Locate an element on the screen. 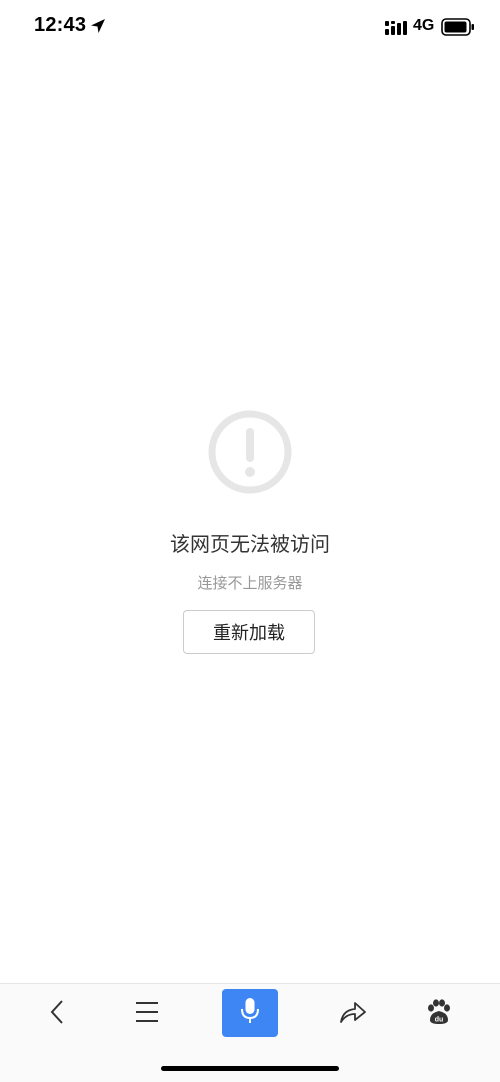 This screenshot has height=1082, width=500. baidu-home-button: du is located at coordinates (439, 1014).